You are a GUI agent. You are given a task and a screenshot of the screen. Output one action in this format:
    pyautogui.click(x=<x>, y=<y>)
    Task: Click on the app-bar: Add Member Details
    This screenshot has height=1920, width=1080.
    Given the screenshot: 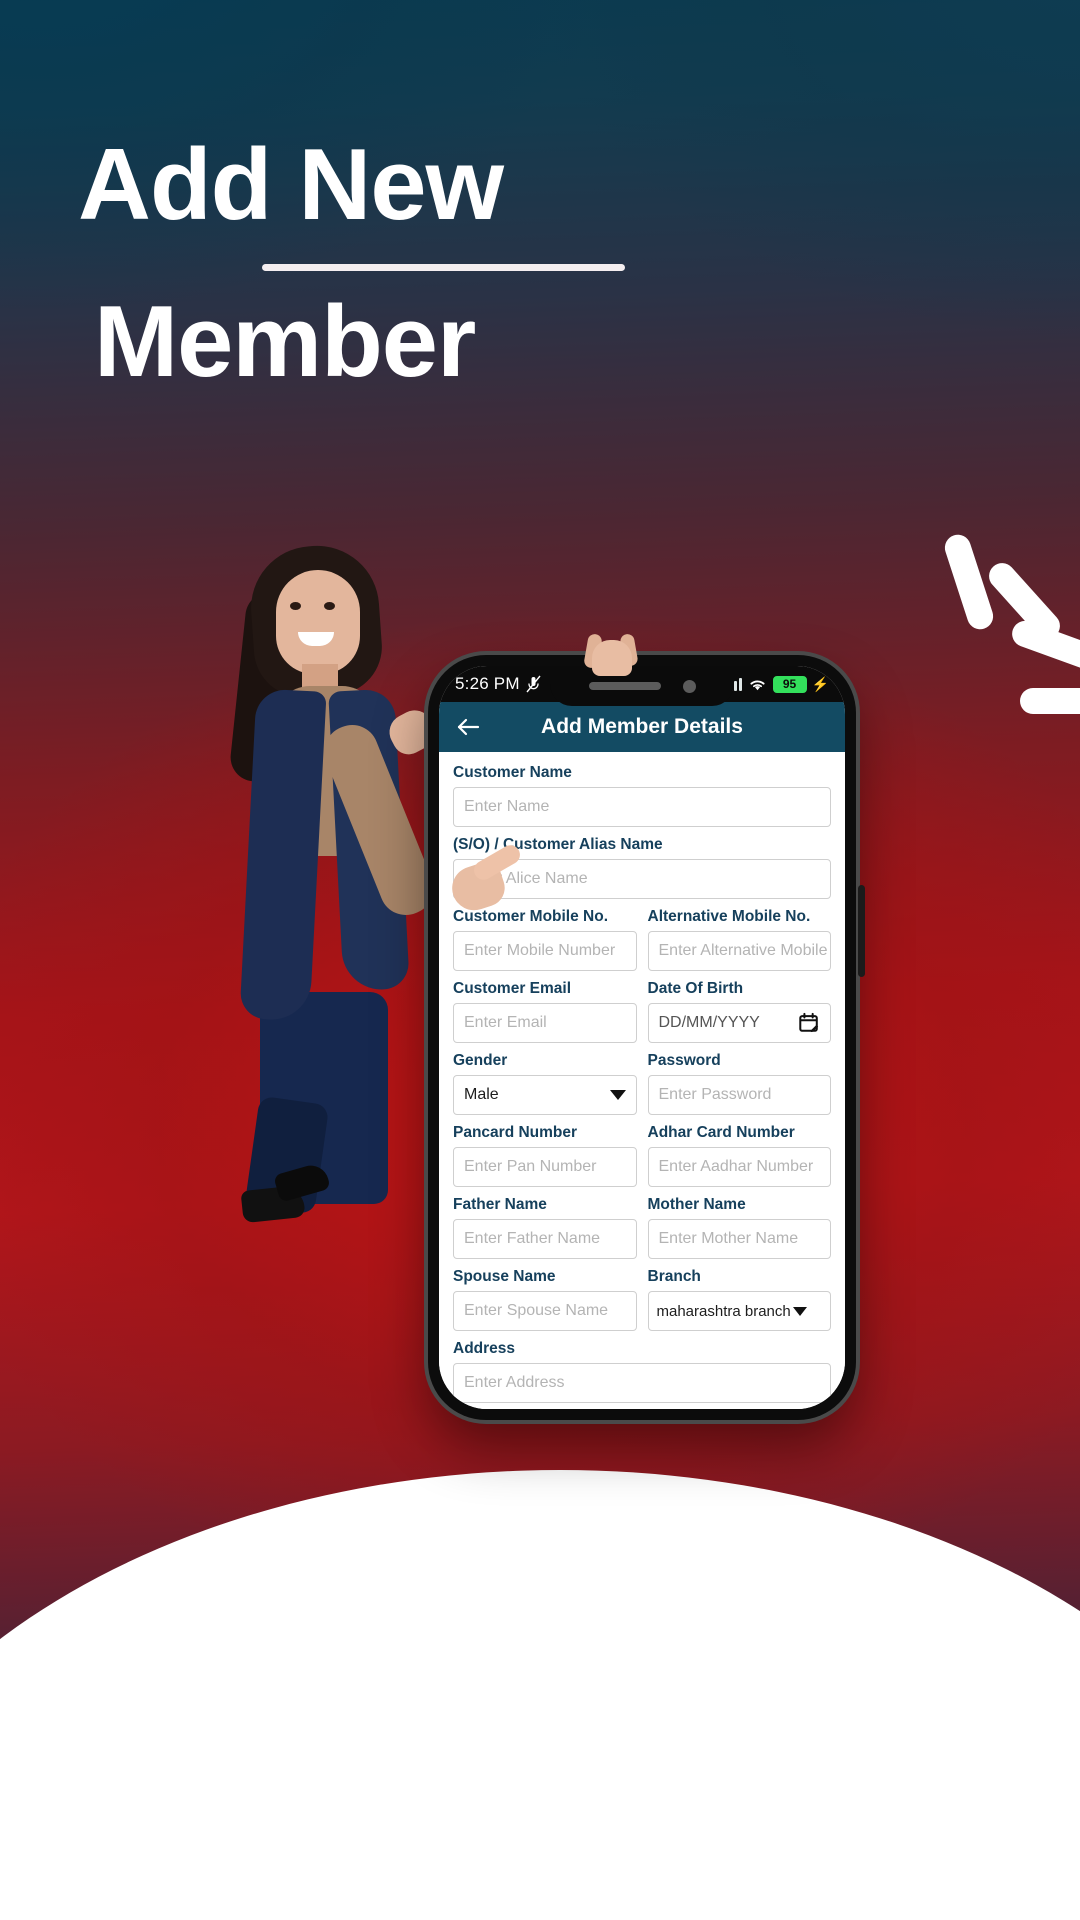 What is the action you would take?
    pyautogui.click(x=642, y=727)
    